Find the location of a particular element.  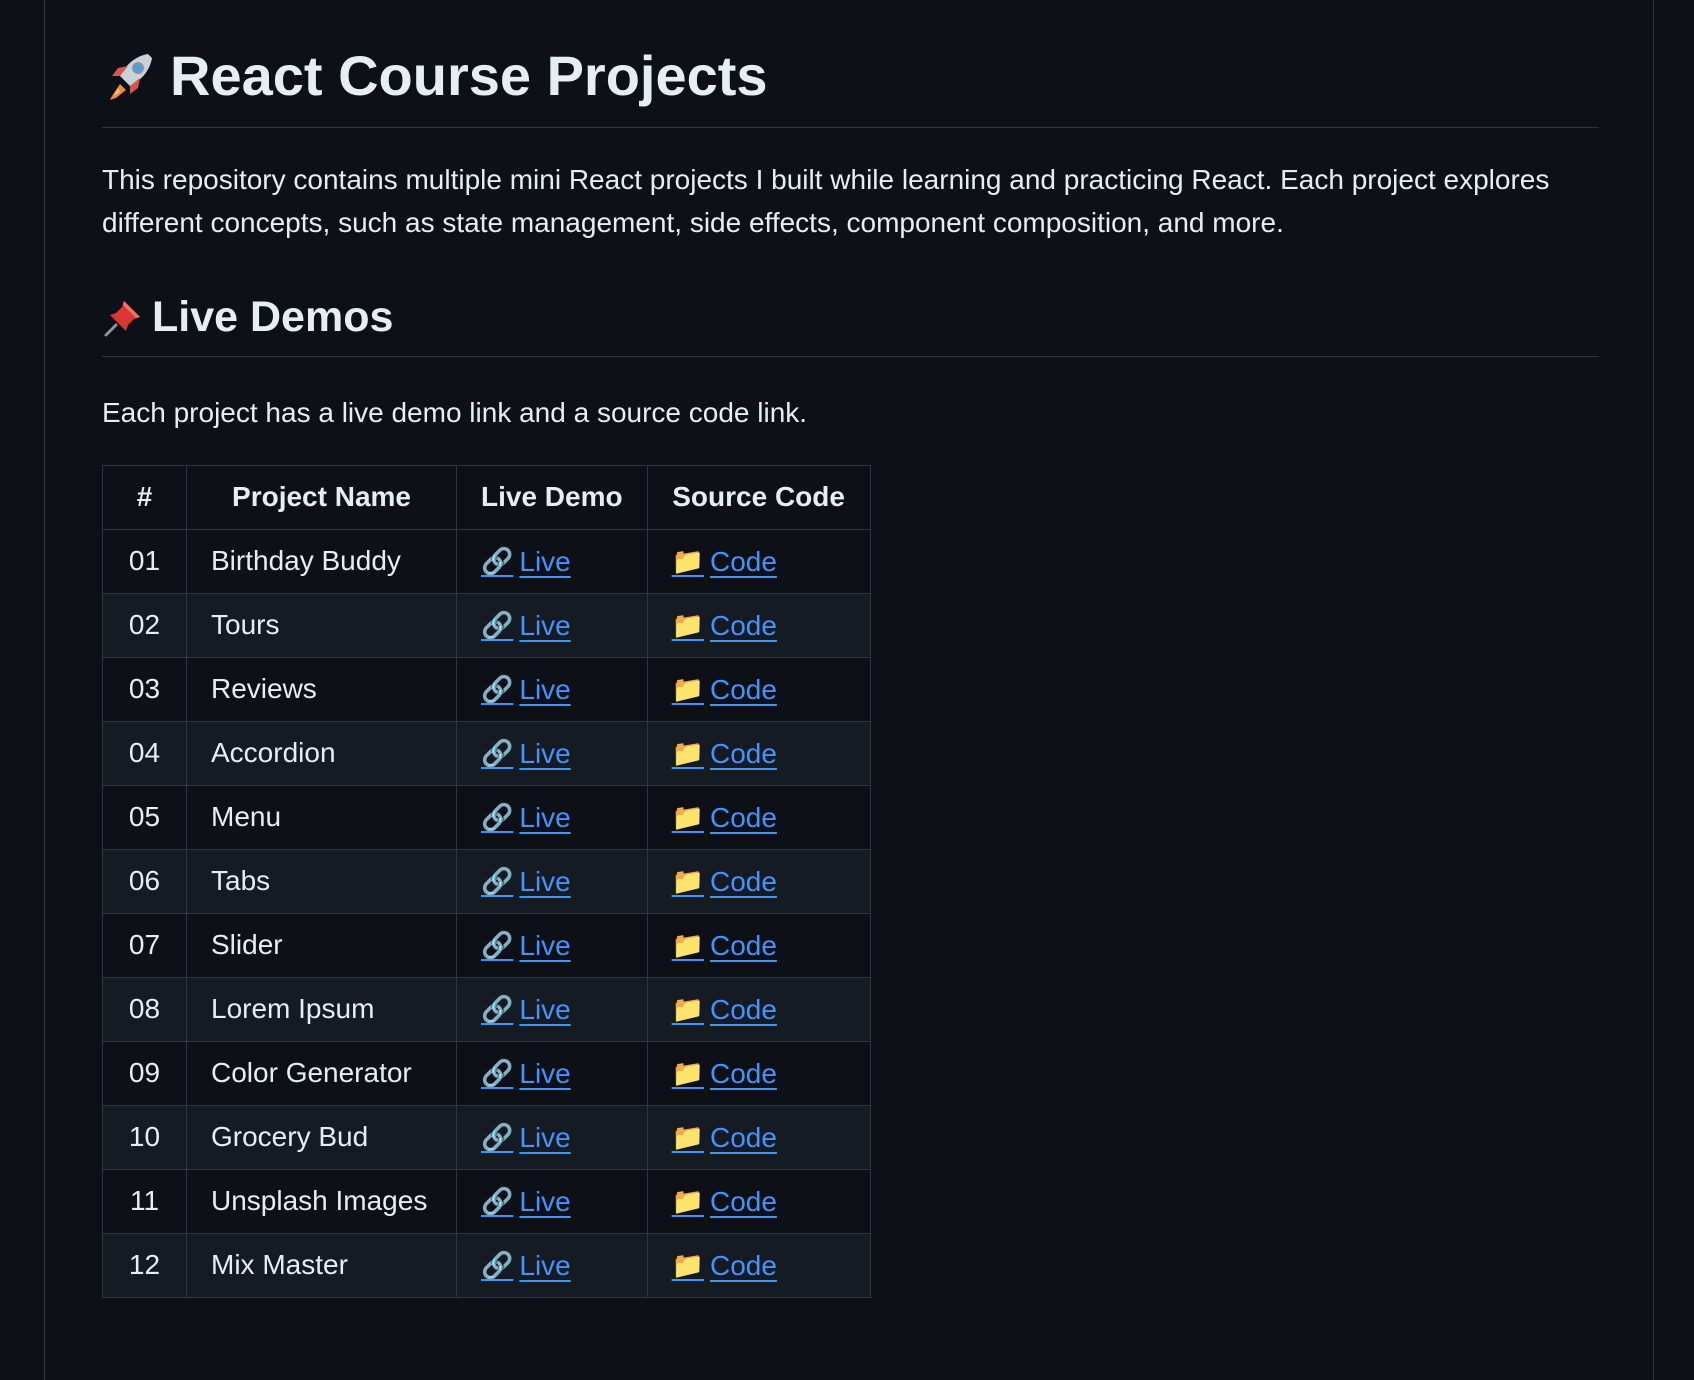

project-number: 08 is located at coordinates (144, 1009).